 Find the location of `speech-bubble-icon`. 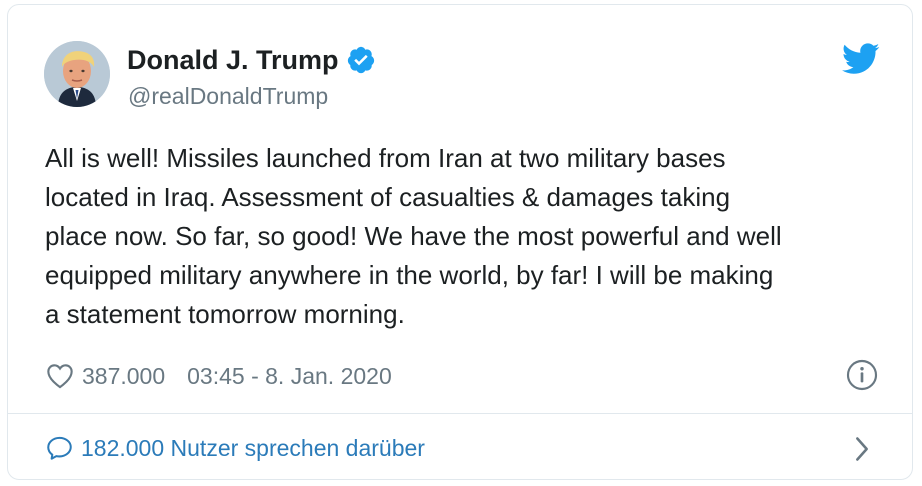

speech-bubble-icon is located at coordinates (59, 448).